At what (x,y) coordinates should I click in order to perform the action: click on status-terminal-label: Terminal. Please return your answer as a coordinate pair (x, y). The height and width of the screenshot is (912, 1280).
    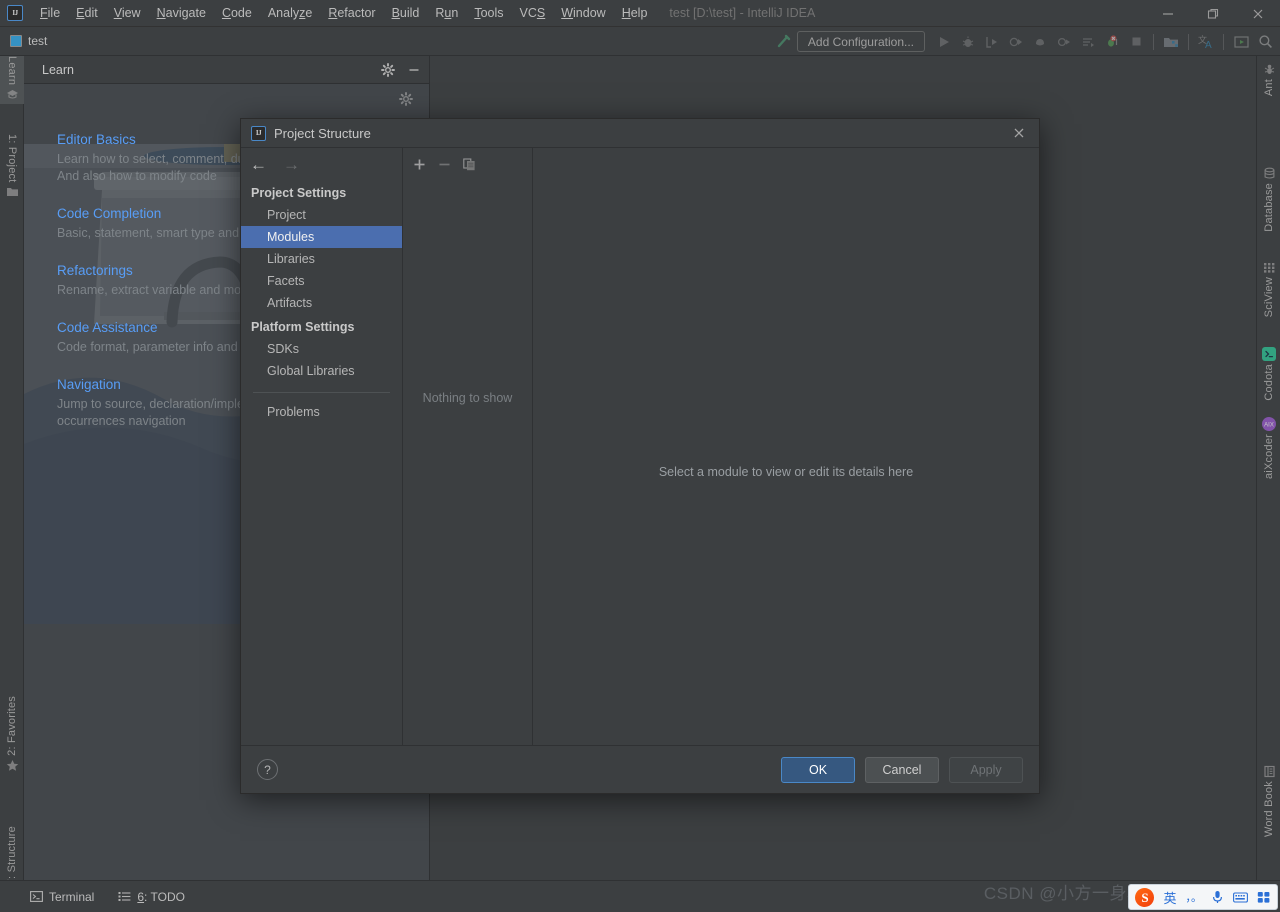
    Looking at the image, I should click on (72, 896).